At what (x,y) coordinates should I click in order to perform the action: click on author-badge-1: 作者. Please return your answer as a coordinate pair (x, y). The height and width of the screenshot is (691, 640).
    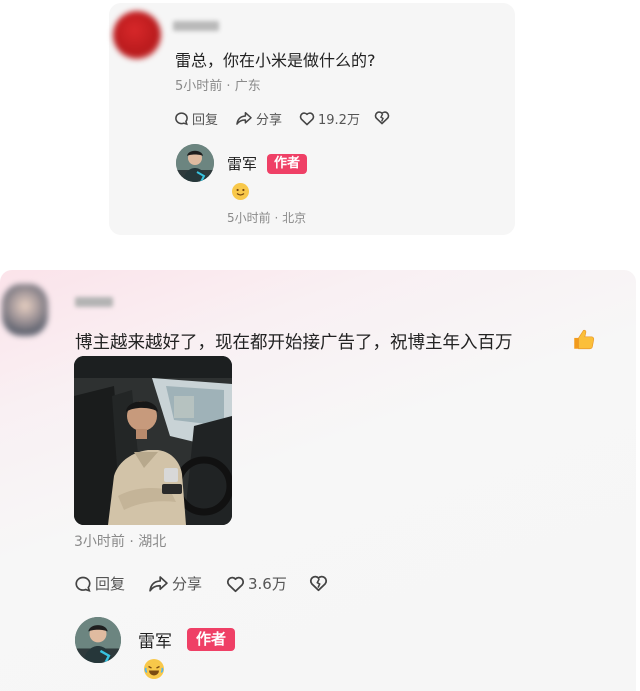
    Looking at the image, I should click on (287, 164).